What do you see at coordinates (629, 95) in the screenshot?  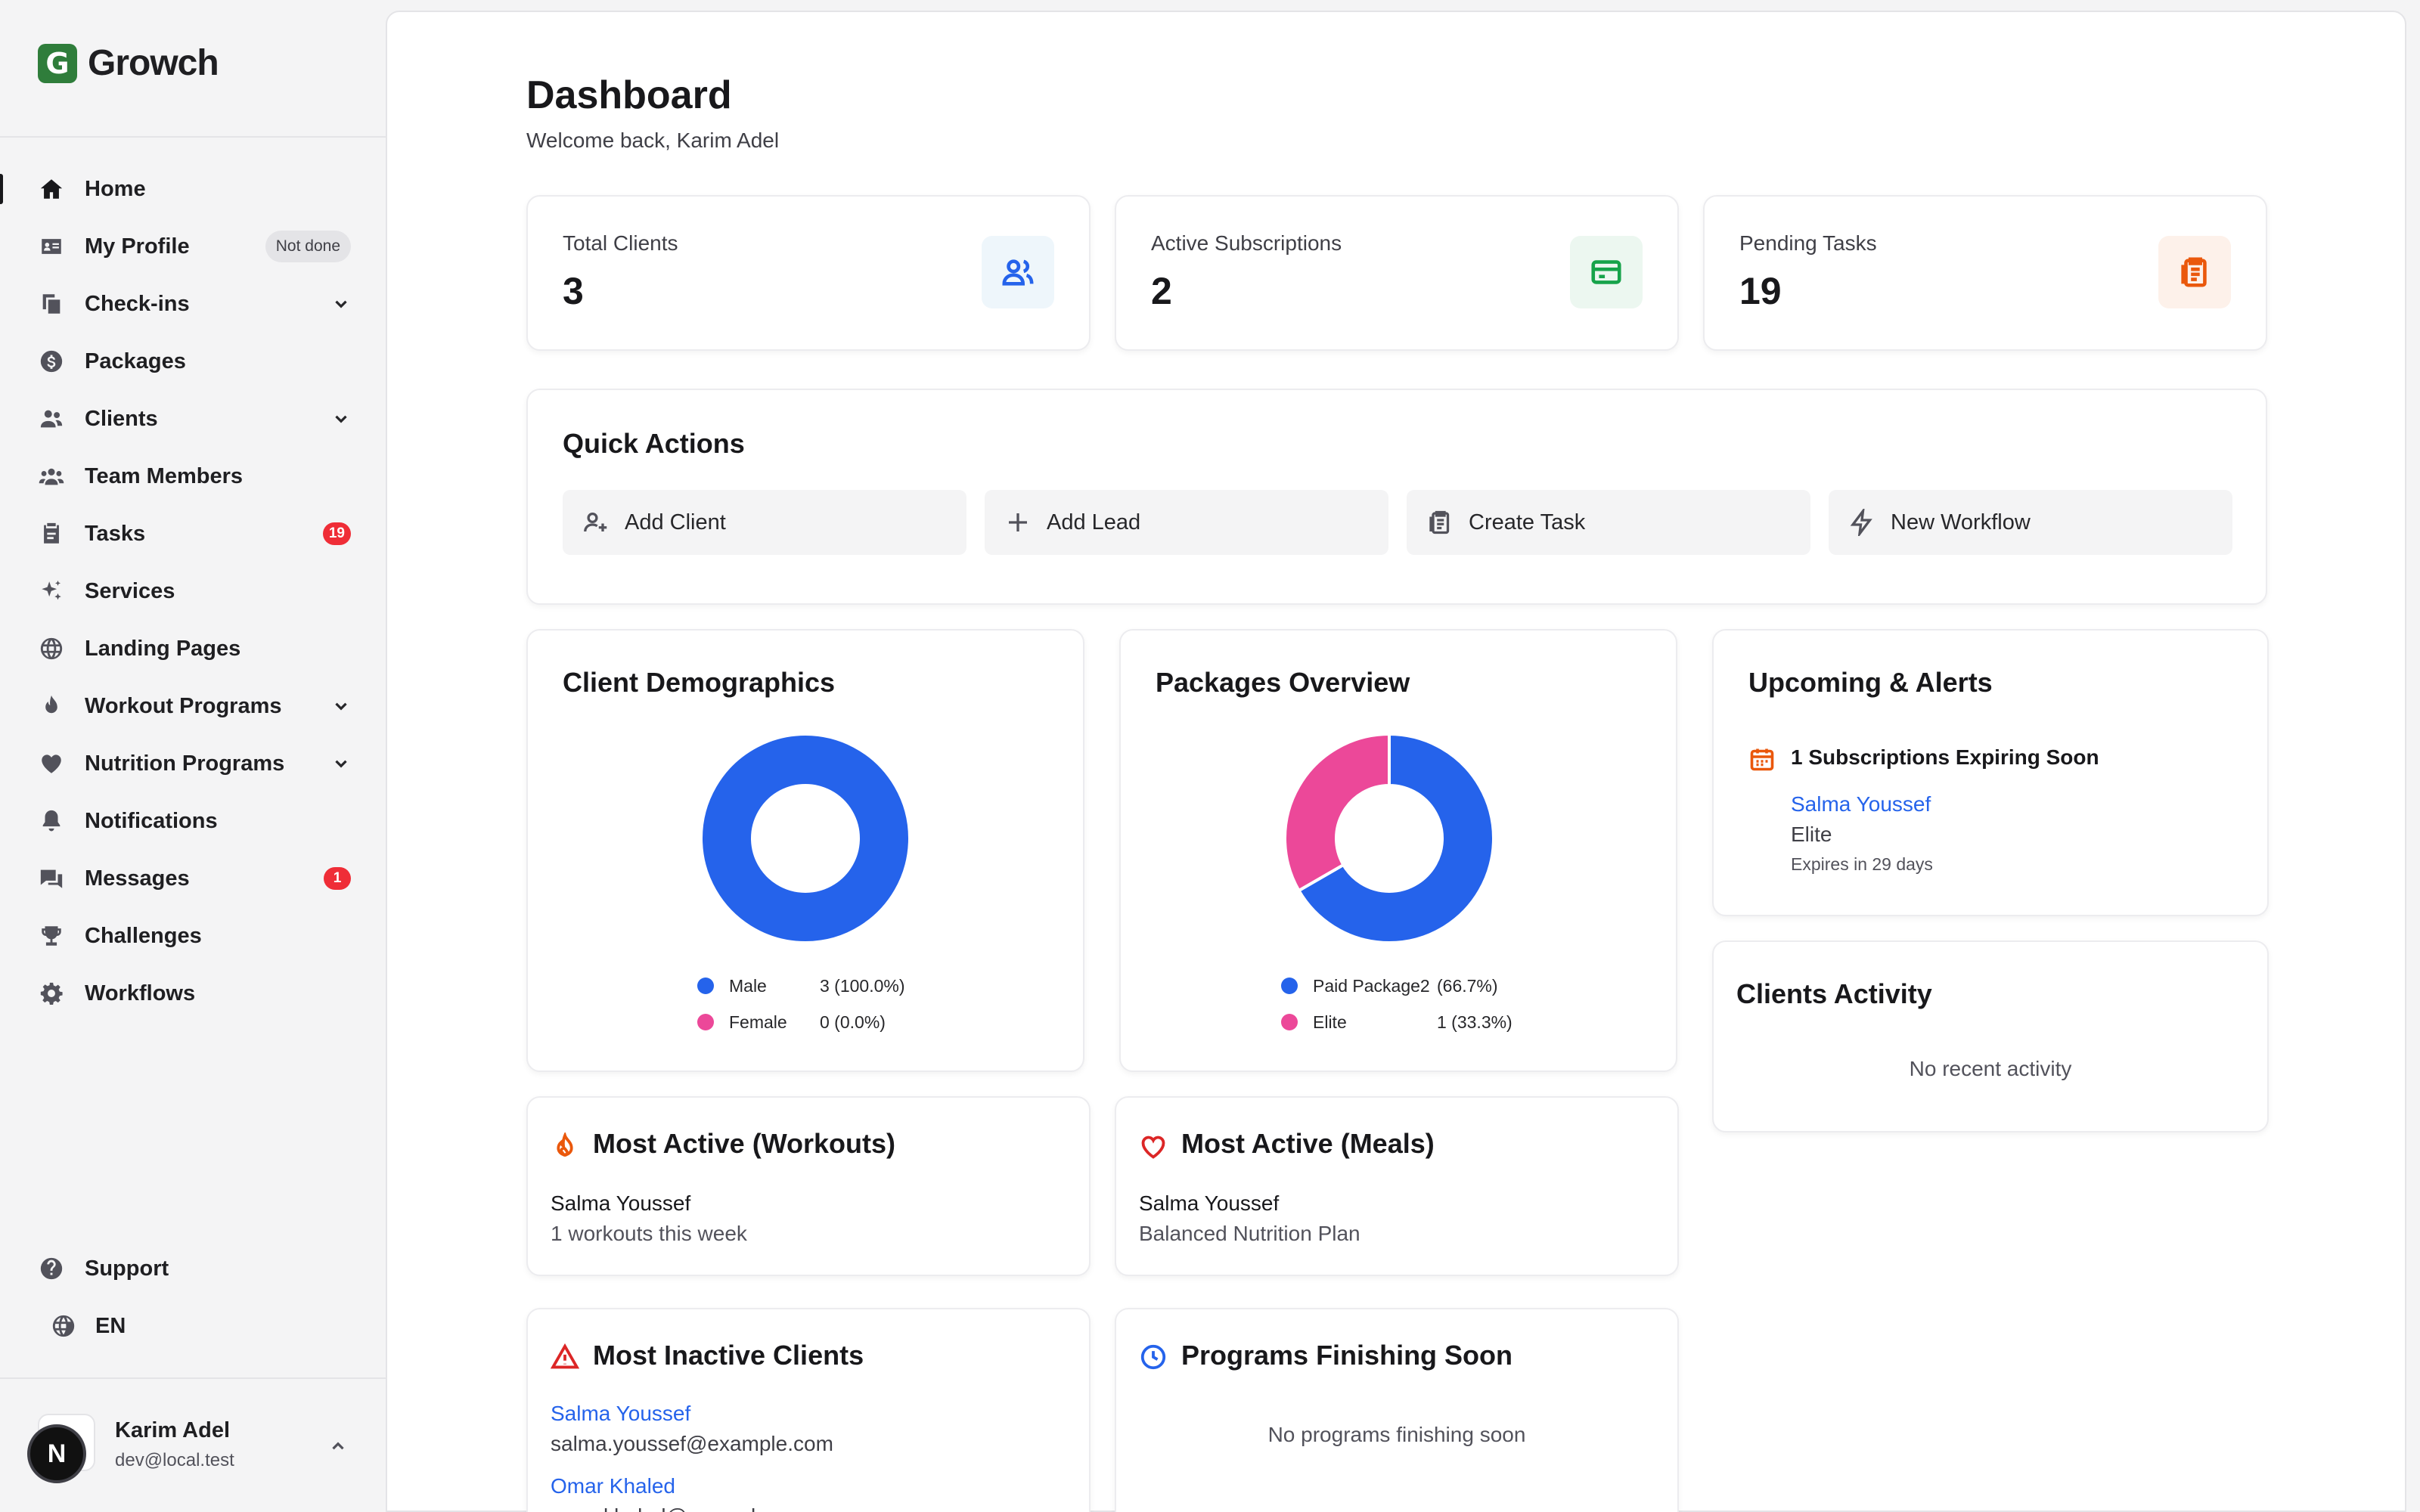 I see `page-title: Dashboard` at bounding box center [629, 95].